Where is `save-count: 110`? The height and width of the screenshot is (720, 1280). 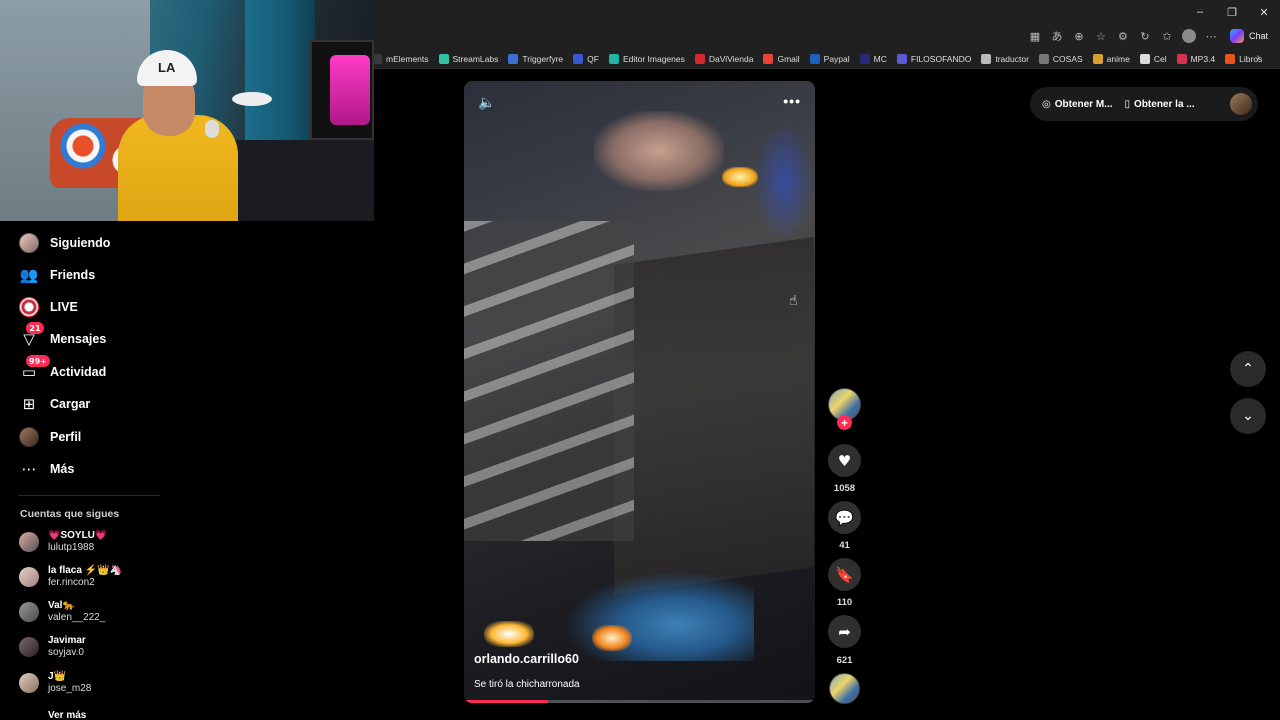 save-count: 110 is located at coordinates (844, 602).